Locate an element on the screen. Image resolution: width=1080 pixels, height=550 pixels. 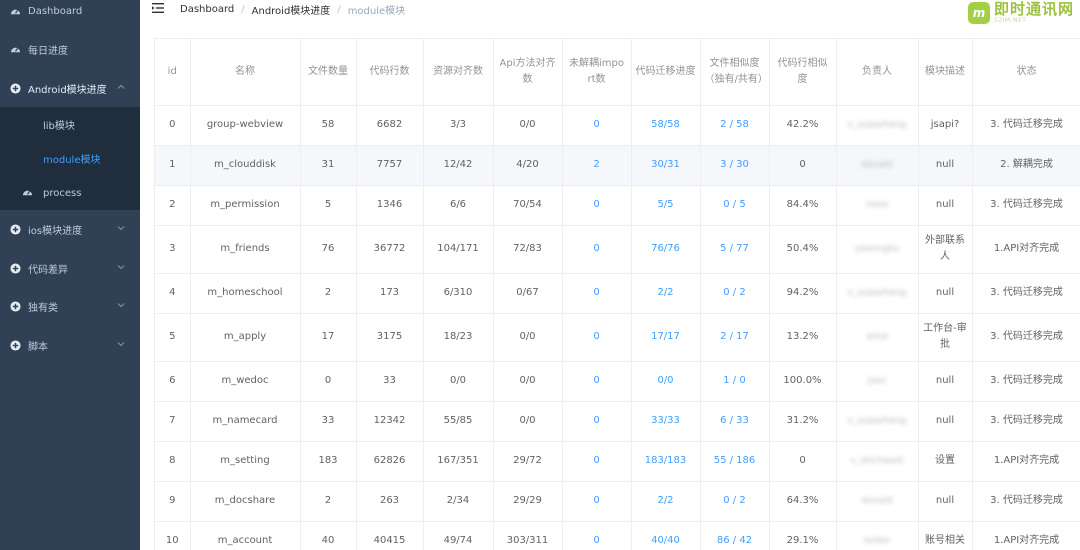
cell-text: 18/23 is located at coordinates (458, 336).